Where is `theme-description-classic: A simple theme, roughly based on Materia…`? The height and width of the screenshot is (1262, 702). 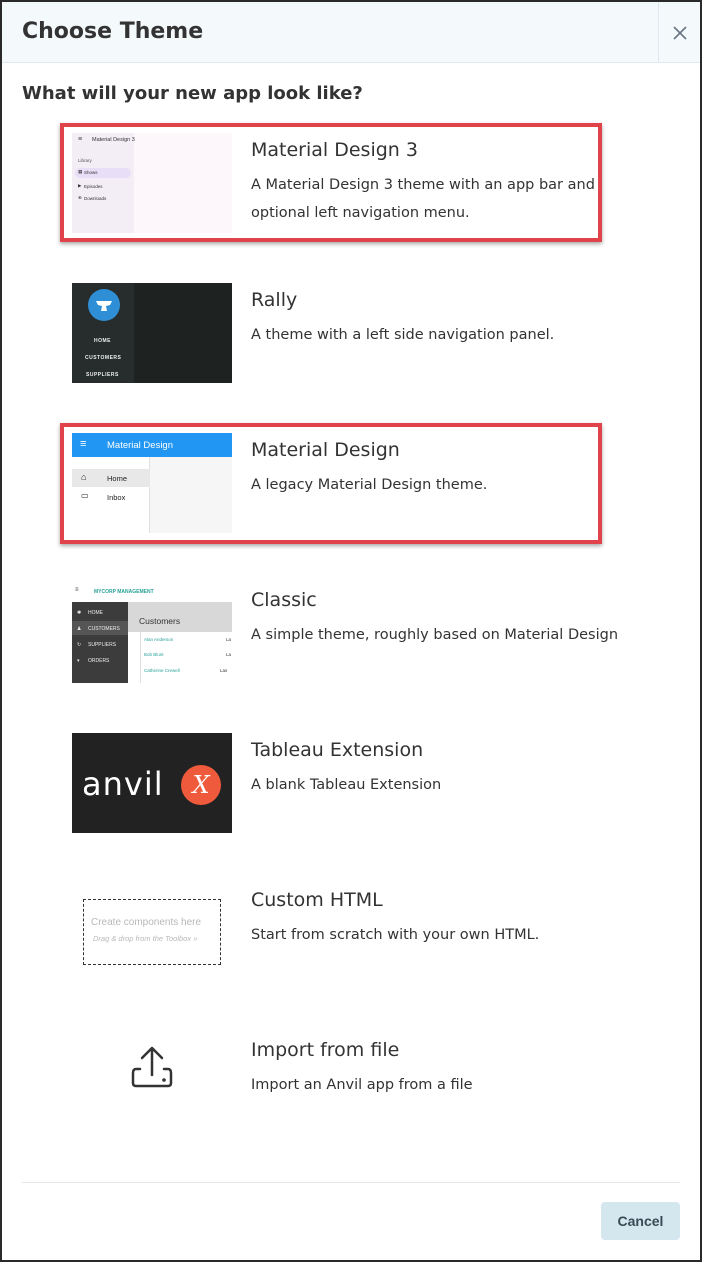
theme-description-classic: A simple theme, roughly based on Materia… is located at coordinates (435, 635).